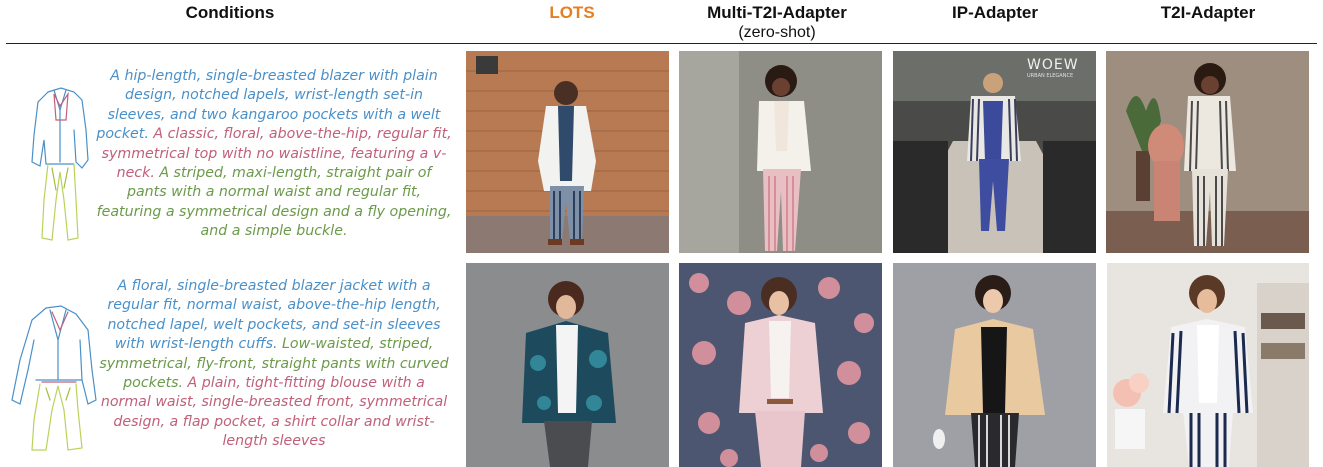  Describe the element at coordinates (1053, 65) in the screenshot. I see `ip-adapter-watermark: WOEW` at that location.